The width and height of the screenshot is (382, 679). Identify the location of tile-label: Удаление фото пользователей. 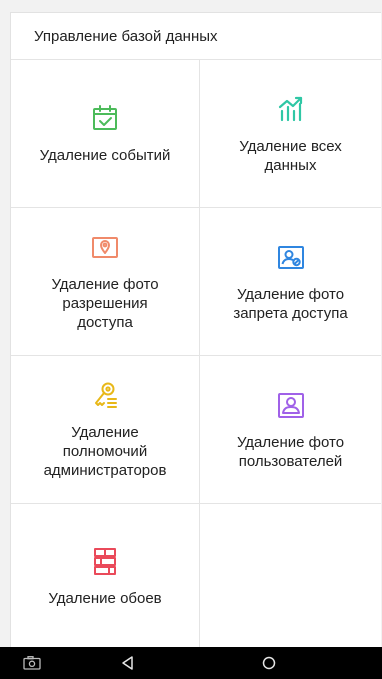
(290, 451).